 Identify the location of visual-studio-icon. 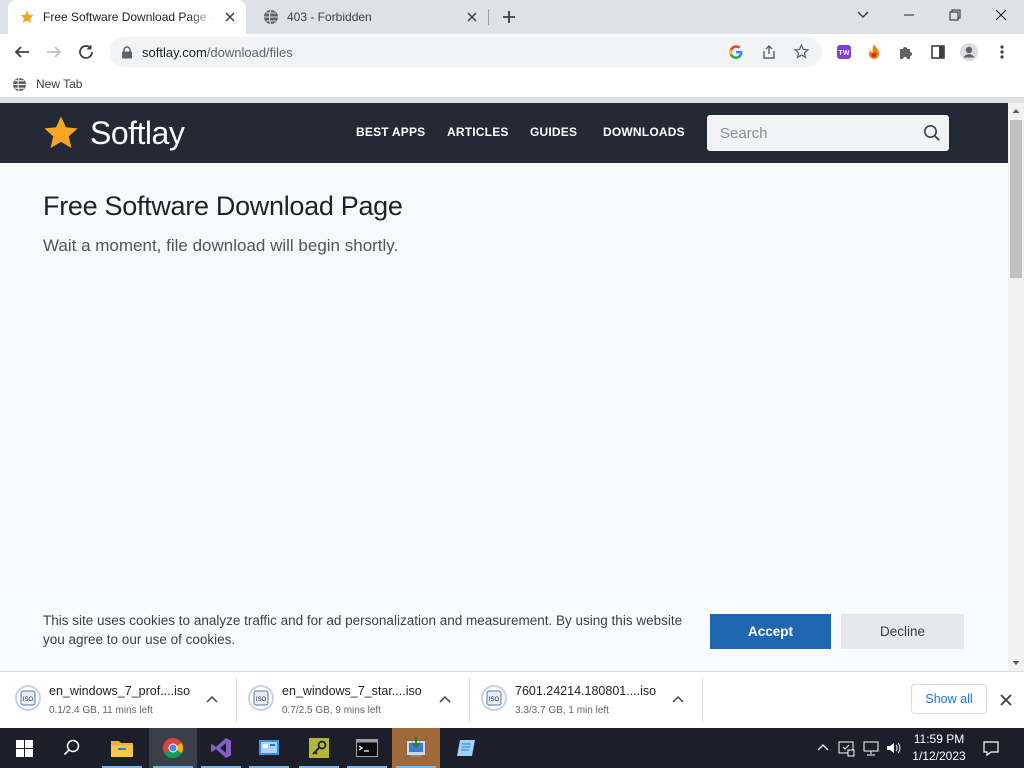
(221, 748).